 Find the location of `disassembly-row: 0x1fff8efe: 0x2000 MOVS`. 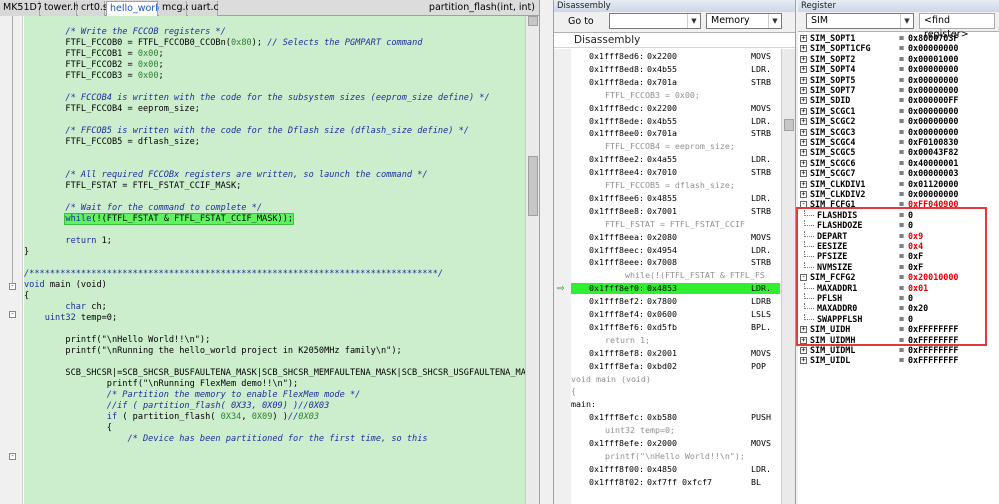

disassembly-row: 0x1fff8efe: 0x2000 MOVS is located at coordinates (675, 443).